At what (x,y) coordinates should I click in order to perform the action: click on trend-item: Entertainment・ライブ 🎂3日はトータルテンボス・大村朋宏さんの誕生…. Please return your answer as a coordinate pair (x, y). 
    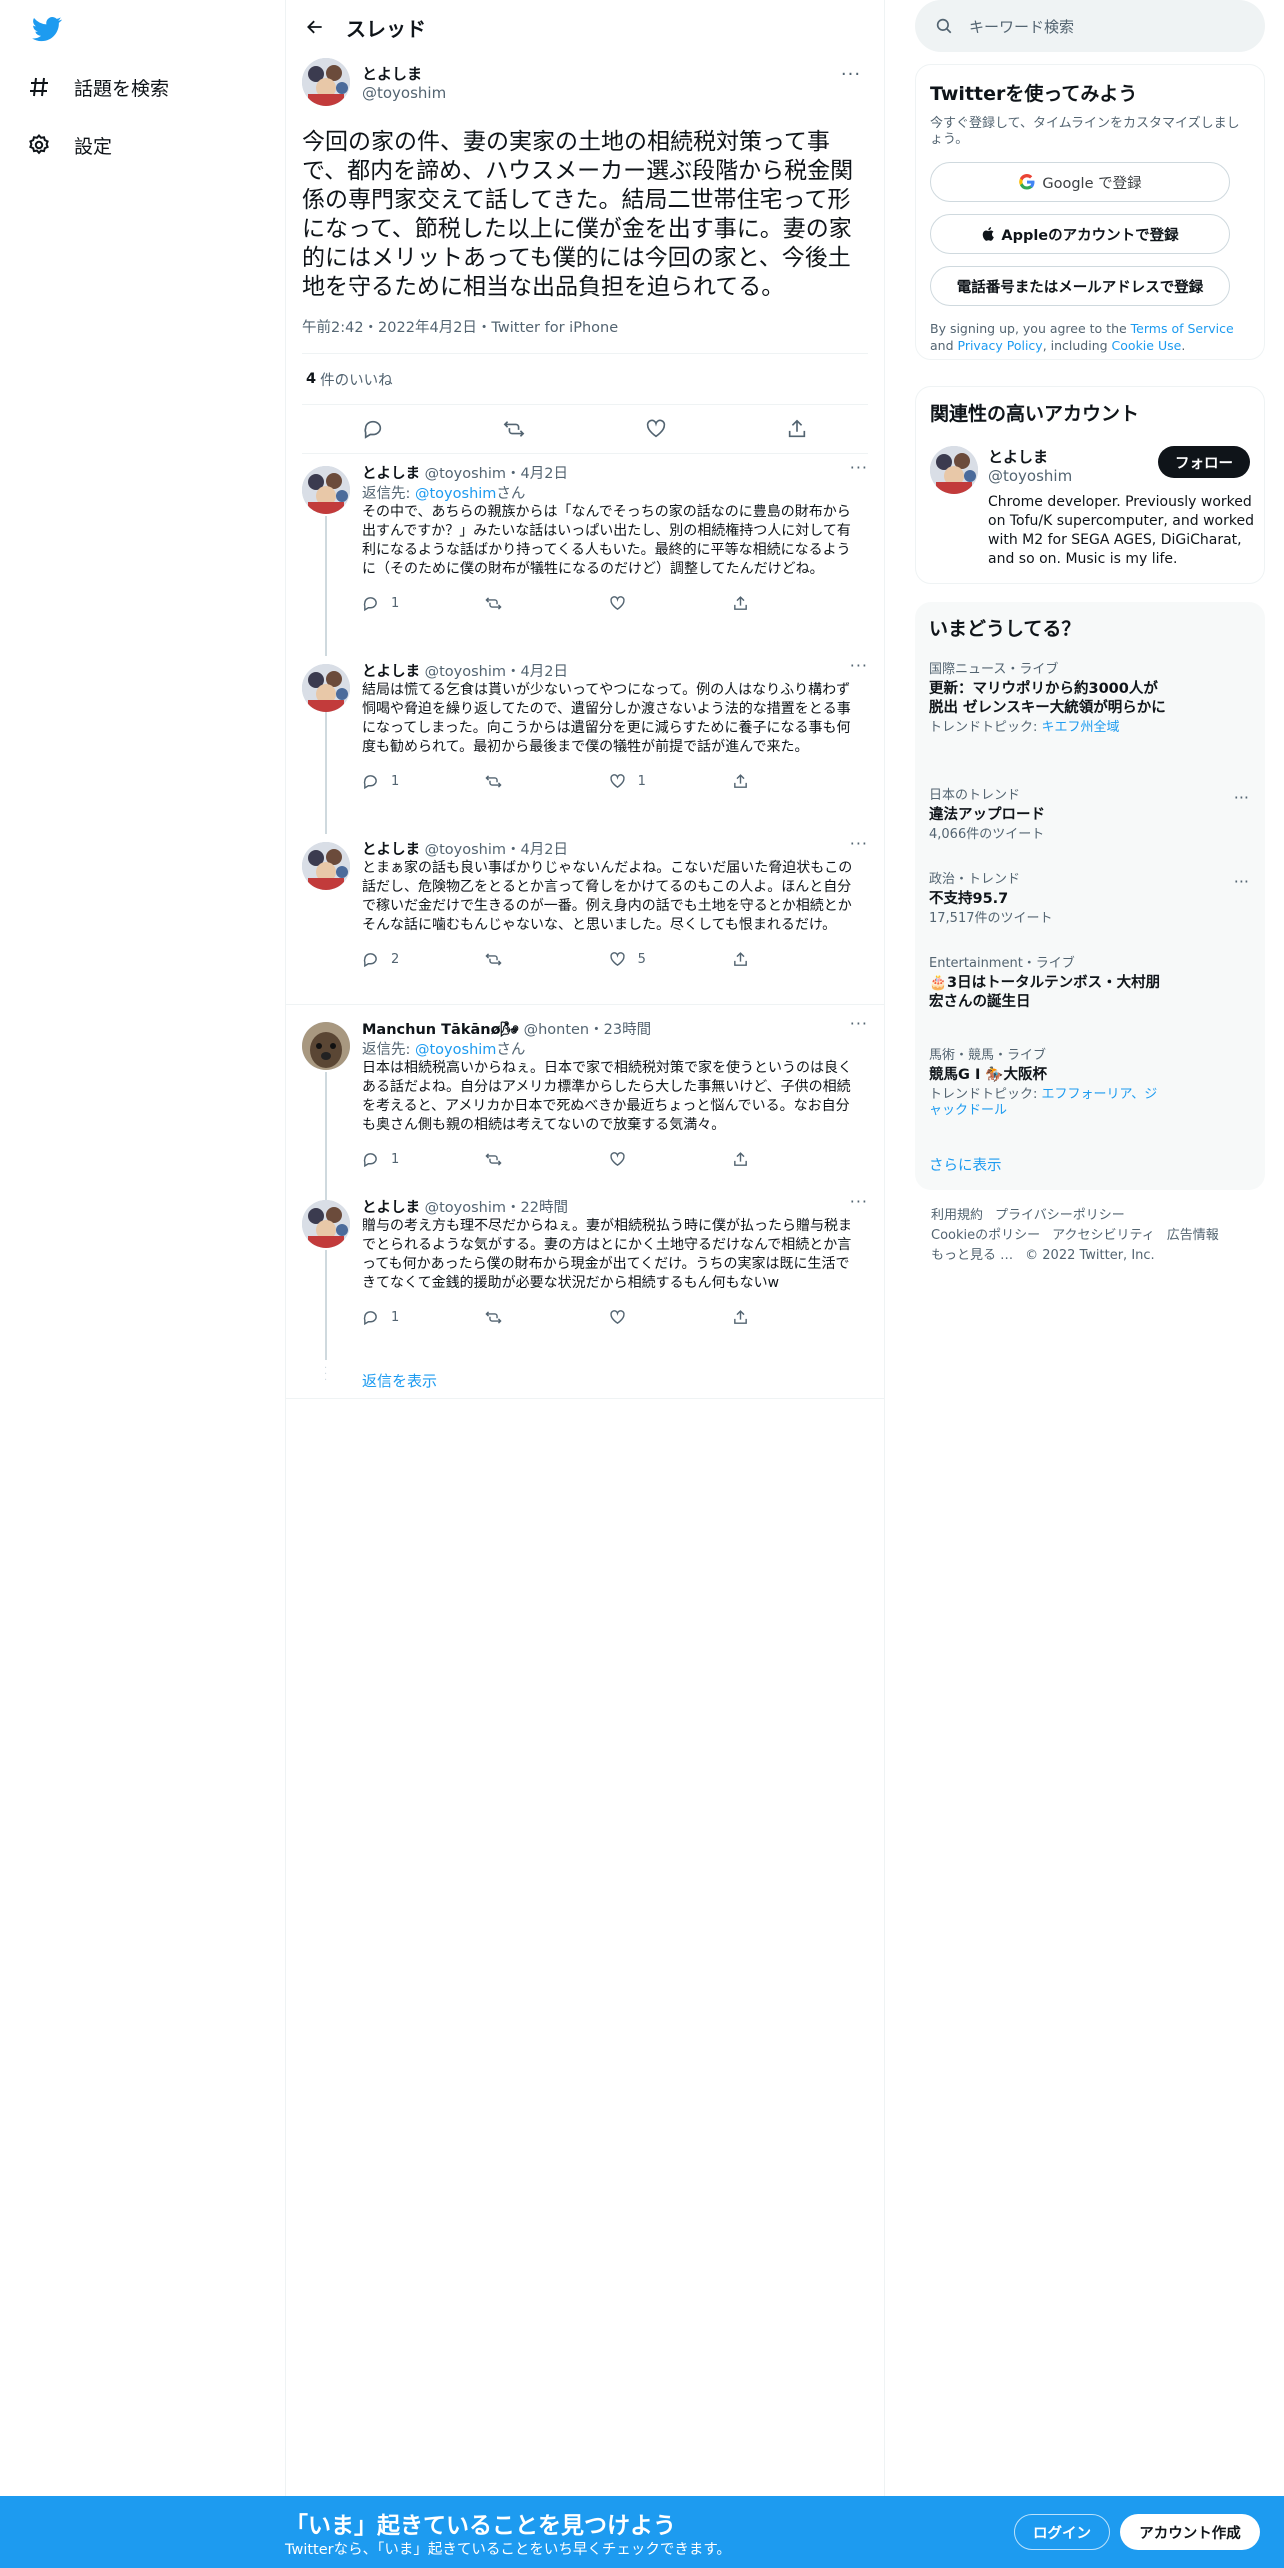
    Looking at the image, I should click on (1089, 984).